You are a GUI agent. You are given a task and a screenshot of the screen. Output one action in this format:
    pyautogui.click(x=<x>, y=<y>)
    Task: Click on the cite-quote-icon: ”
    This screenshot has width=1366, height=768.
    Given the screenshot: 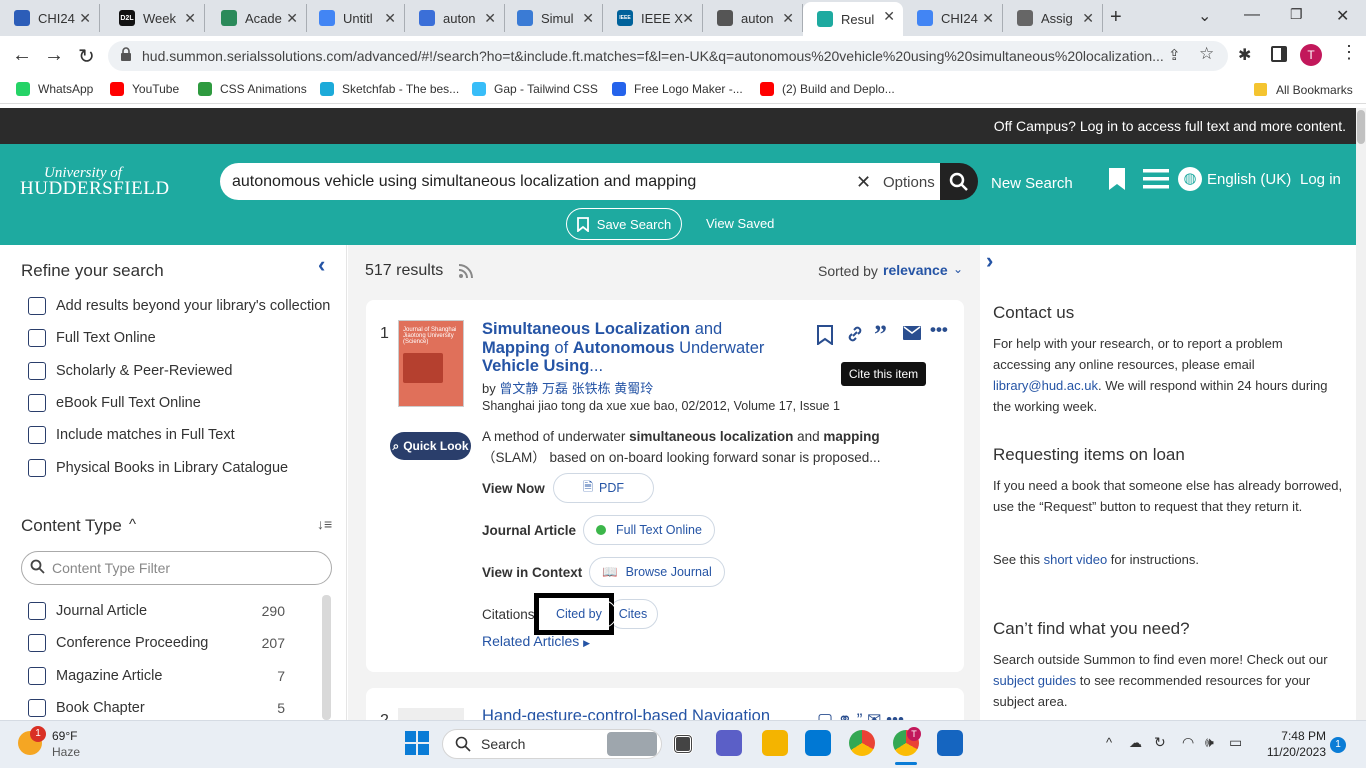 What is the action you would take?
    pyautogui.click(x=880, y=335)
    